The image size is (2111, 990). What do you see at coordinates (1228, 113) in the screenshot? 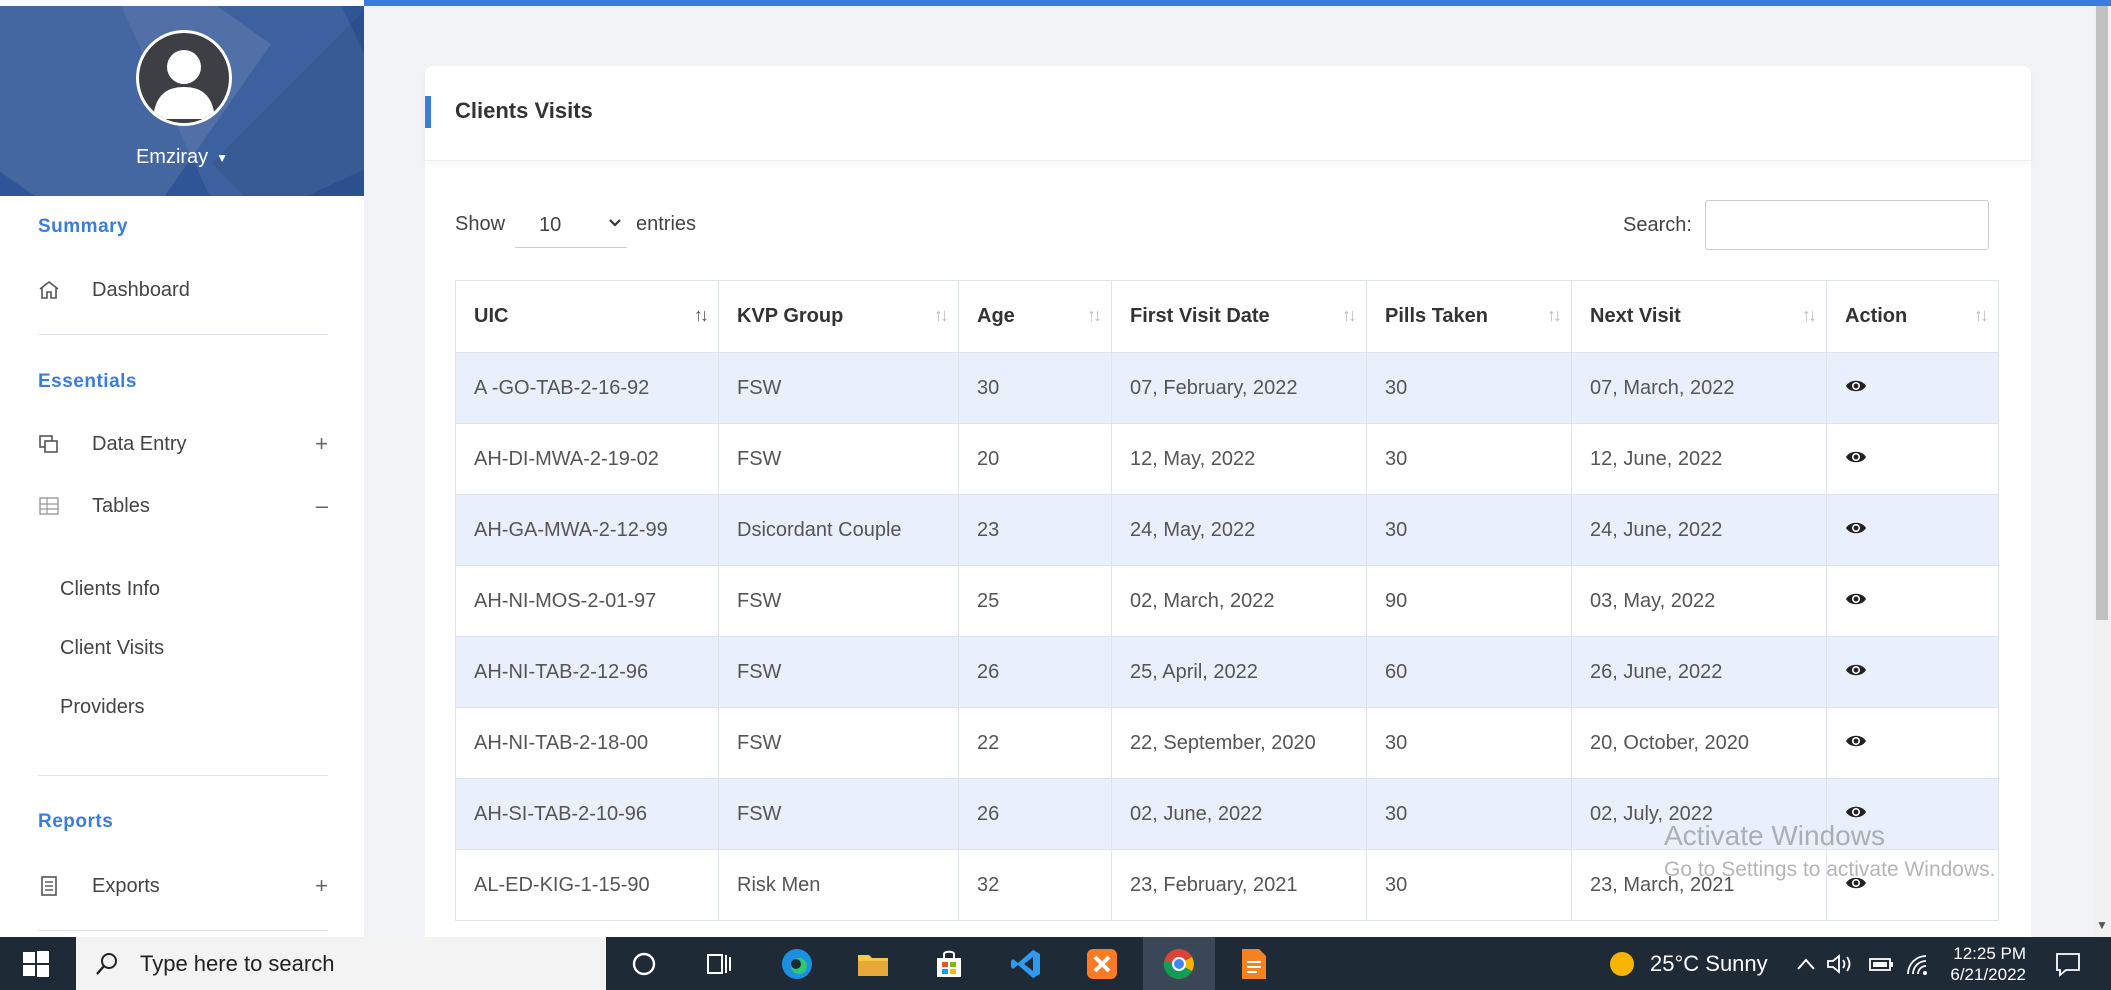
I see `card-header: Clients Visits` at bounding box center [1228, 113].